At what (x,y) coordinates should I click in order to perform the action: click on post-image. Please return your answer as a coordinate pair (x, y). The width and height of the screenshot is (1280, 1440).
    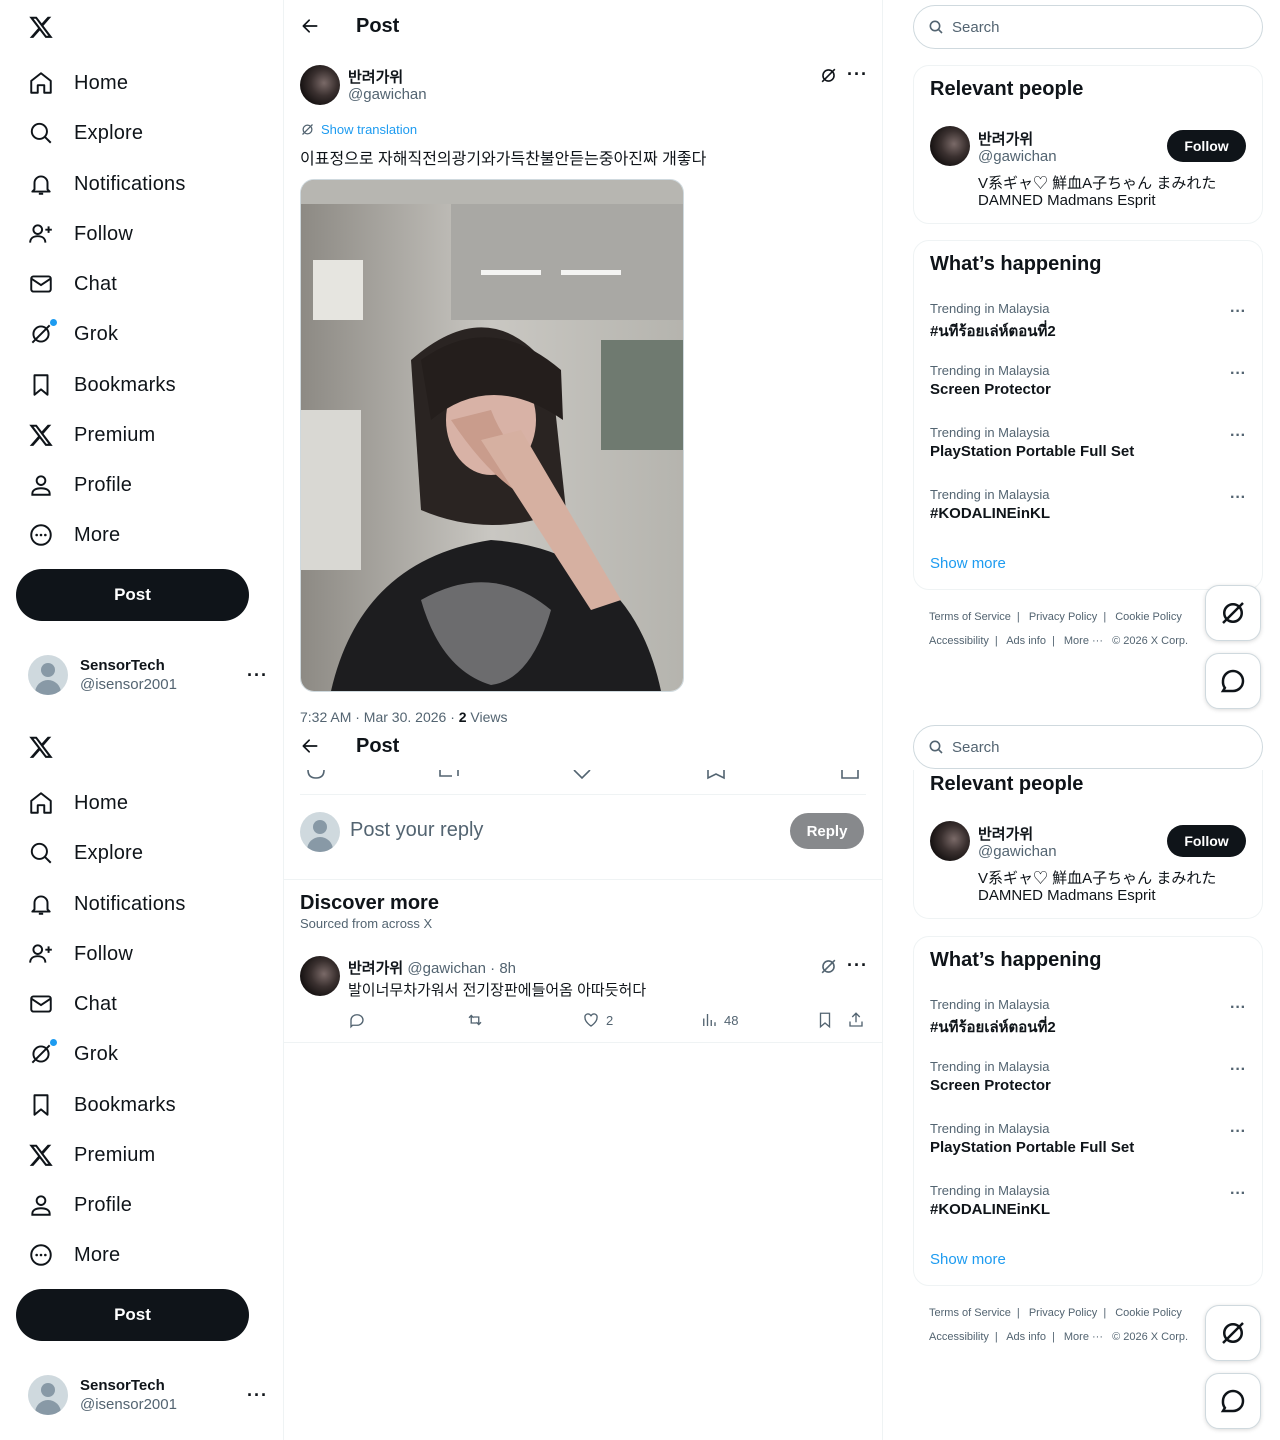
    Looking at the image, I should click on (492, 435).